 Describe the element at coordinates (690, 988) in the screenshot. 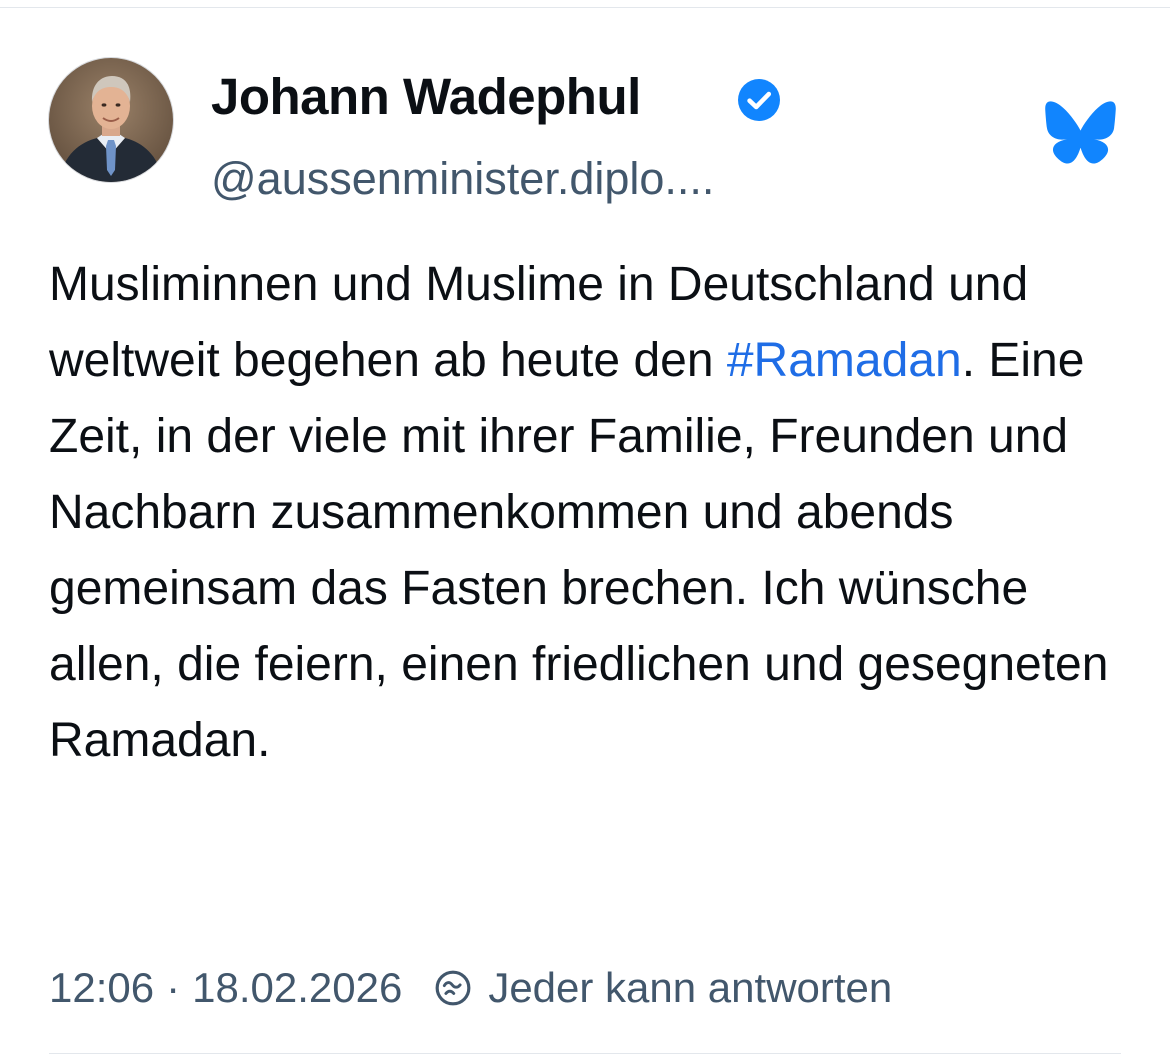

I see `reply-setting-label: Jeder kann antworten` at that location.